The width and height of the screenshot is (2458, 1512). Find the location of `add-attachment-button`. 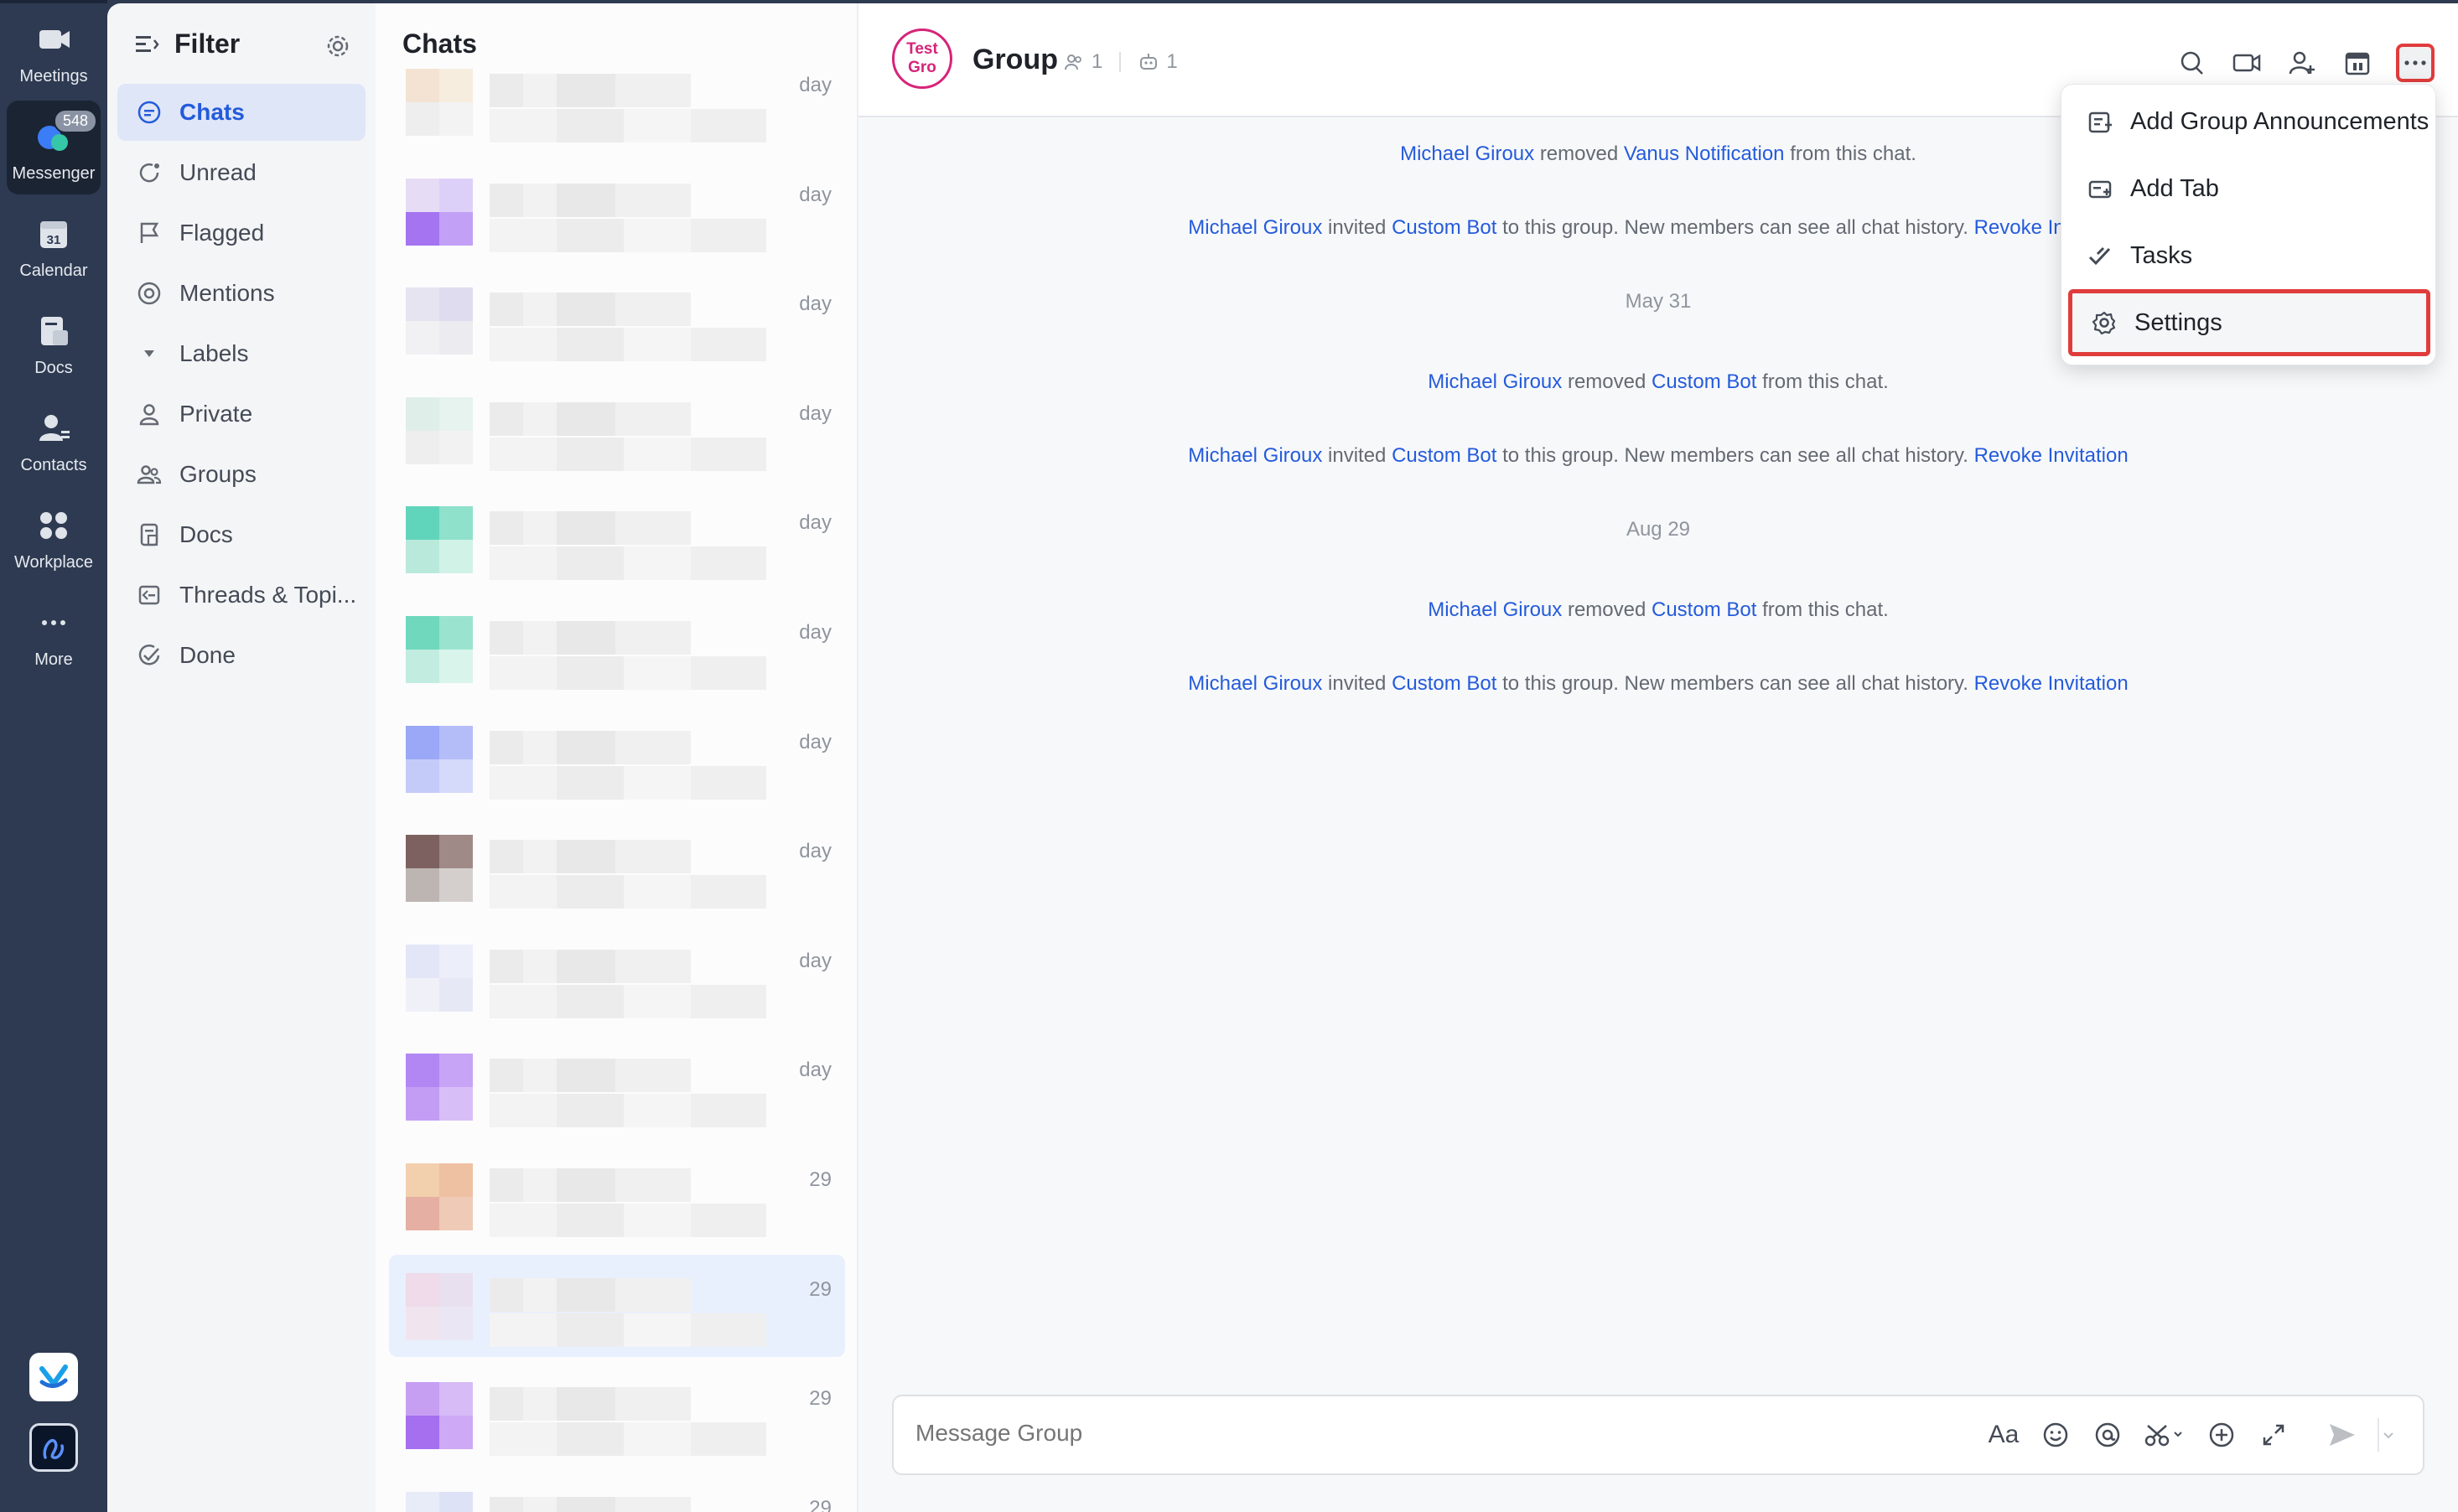

add-attachment-button is located at coordinates (2221, 1435).